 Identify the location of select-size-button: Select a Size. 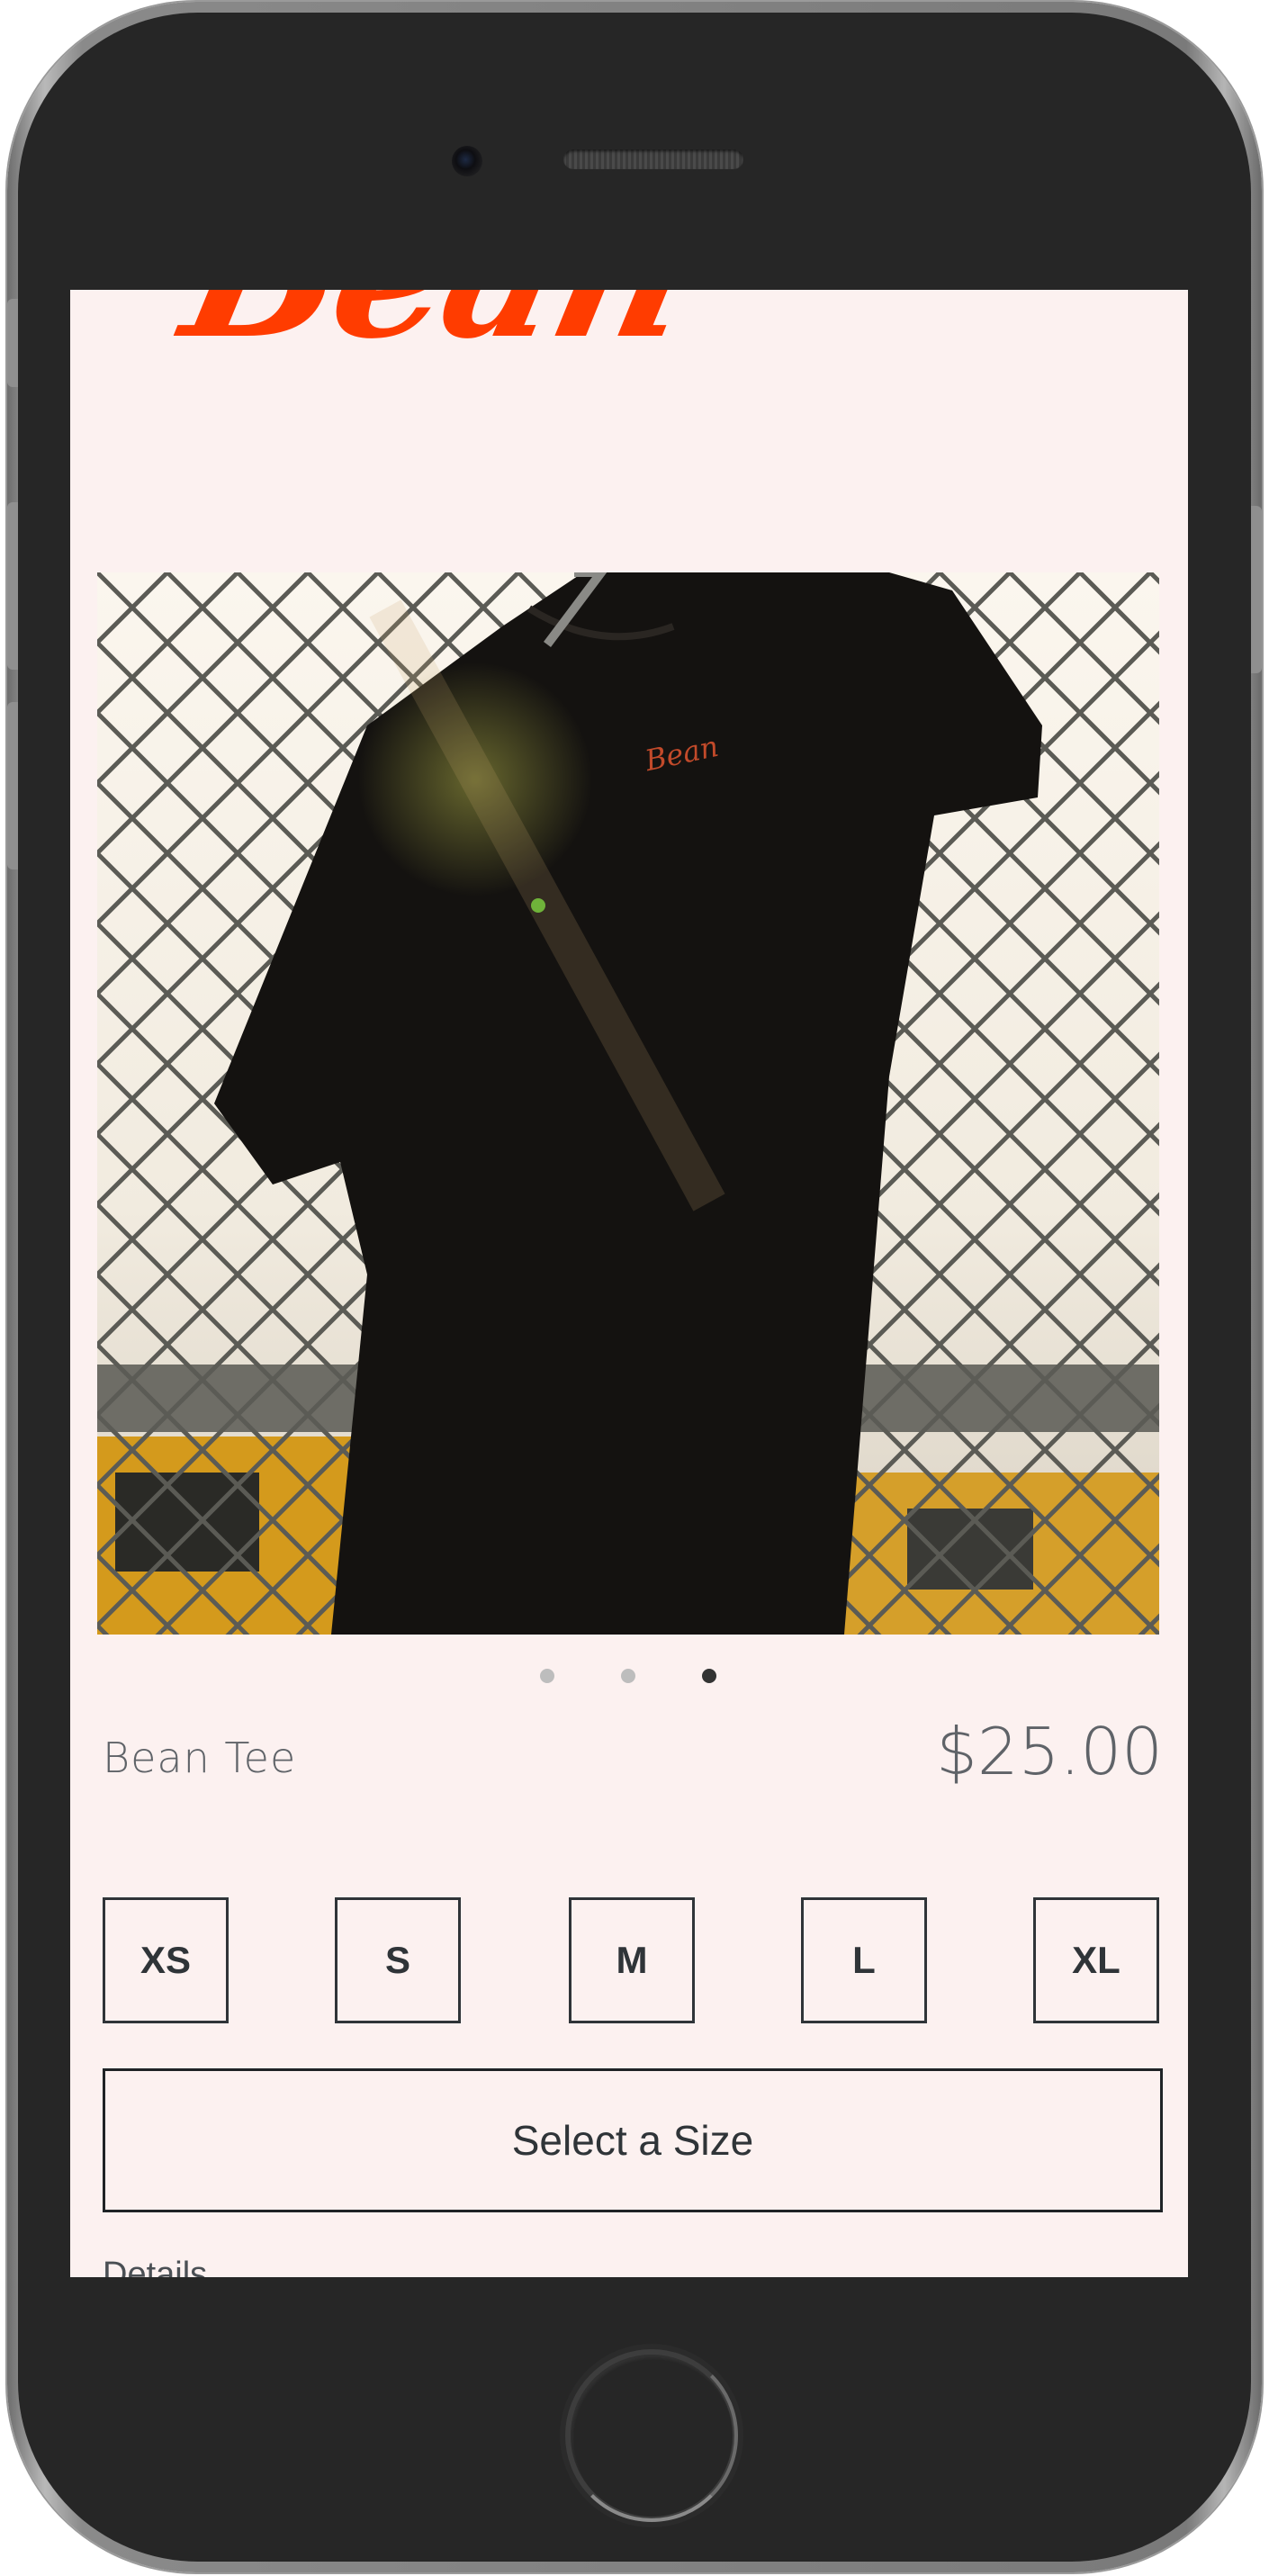
(633, 2140).